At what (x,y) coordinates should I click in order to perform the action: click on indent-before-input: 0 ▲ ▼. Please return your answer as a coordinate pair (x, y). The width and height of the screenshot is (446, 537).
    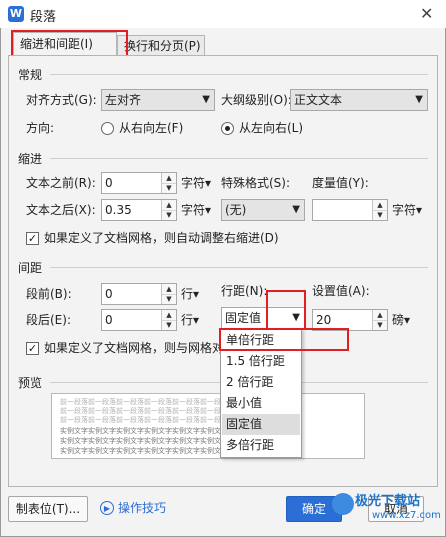
    Looking at the image, I should click on (139, 183).